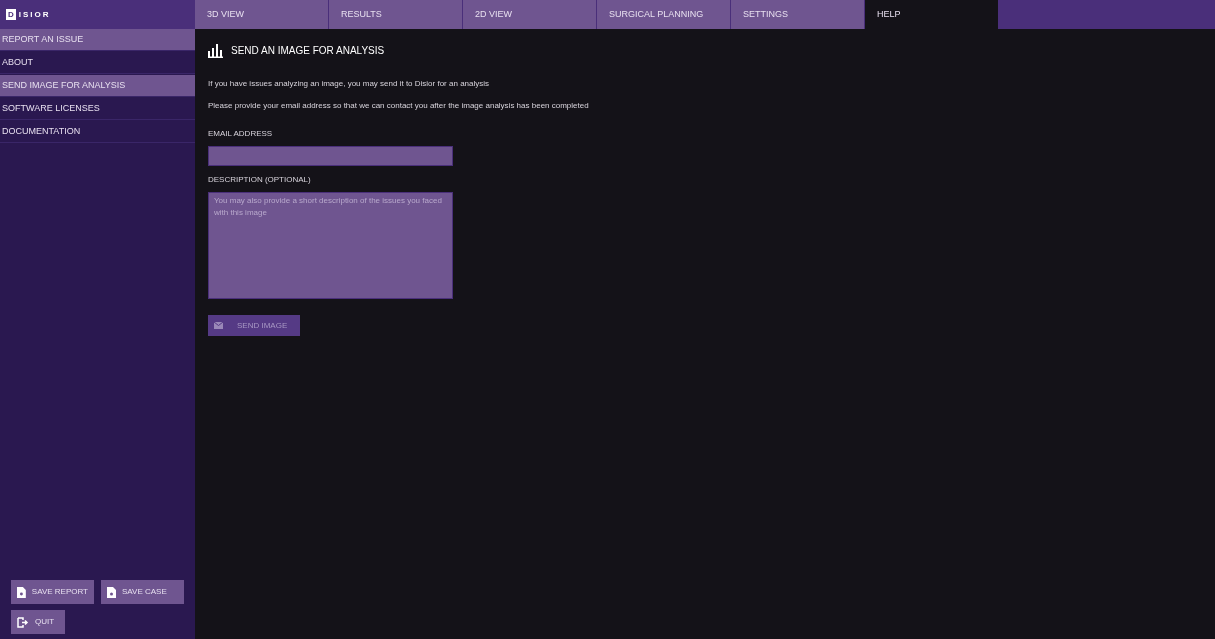 The image size is (1215, 639). What do you see at coordinates (399, 106) in the screenshot?
I see `info-text: Please provide your email address so that we can contact you after the image analysis has been completed` at bounding box center [399, 106].